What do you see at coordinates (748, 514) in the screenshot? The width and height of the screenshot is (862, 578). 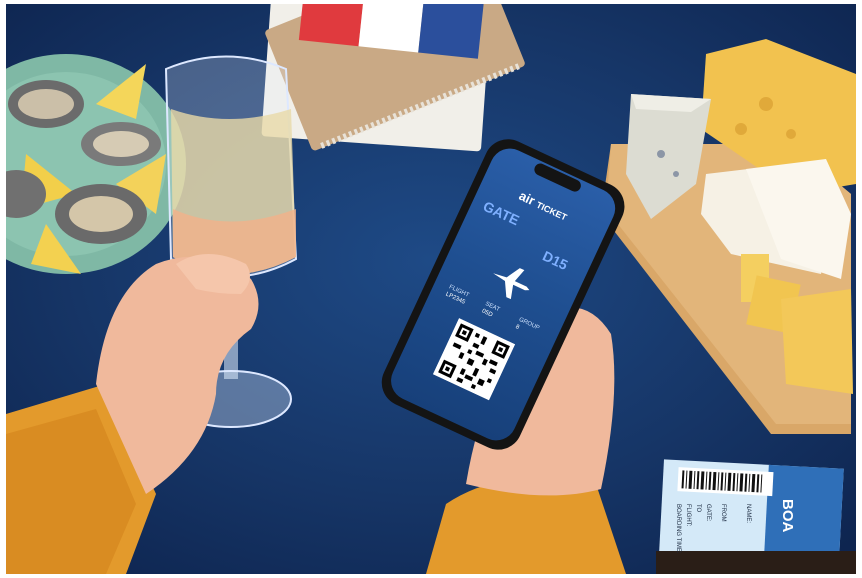 I see `ticket-name-label: NAME:` at bounding box center [748, 514].